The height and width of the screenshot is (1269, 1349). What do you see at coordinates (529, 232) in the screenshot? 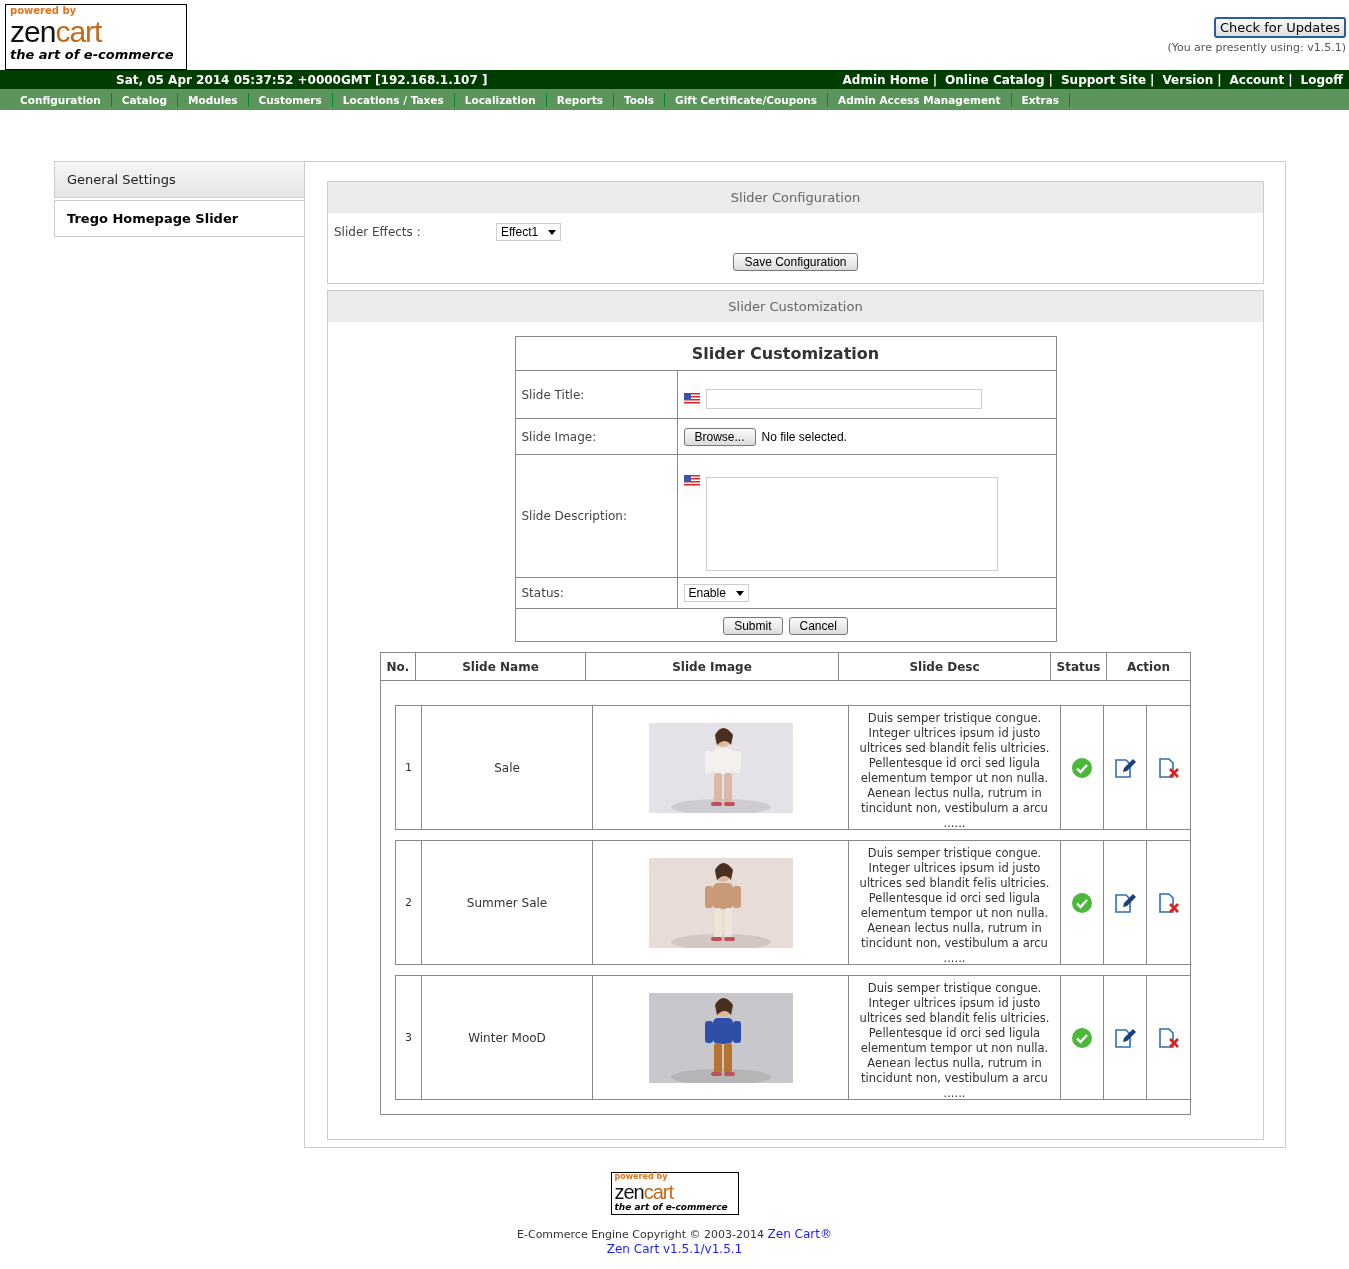
I see `effects-dropdown: Effect1` at bounding box center [529, 232].